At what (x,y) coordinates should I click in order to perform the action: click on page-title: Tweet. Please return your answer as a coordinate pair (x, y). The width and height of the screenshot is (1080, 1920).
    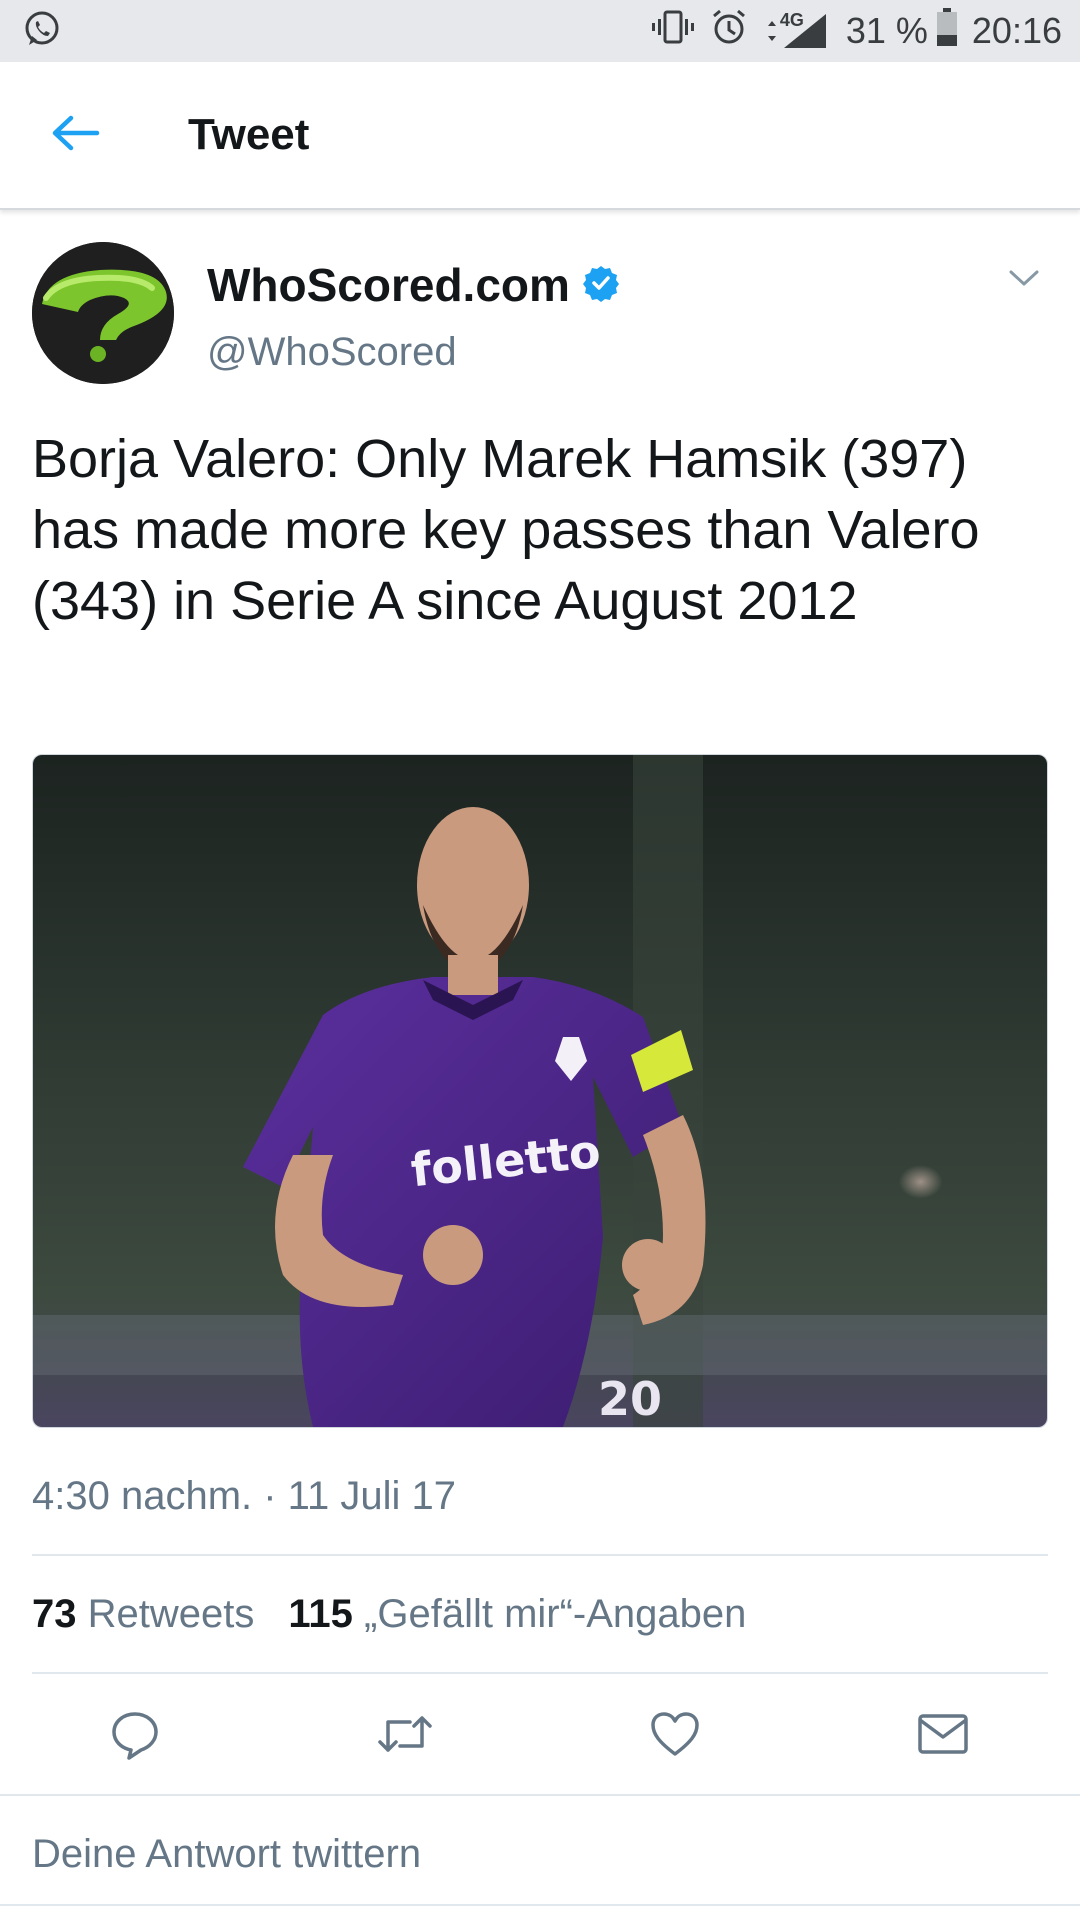
    Looking at the image, I should click on (249, 134).